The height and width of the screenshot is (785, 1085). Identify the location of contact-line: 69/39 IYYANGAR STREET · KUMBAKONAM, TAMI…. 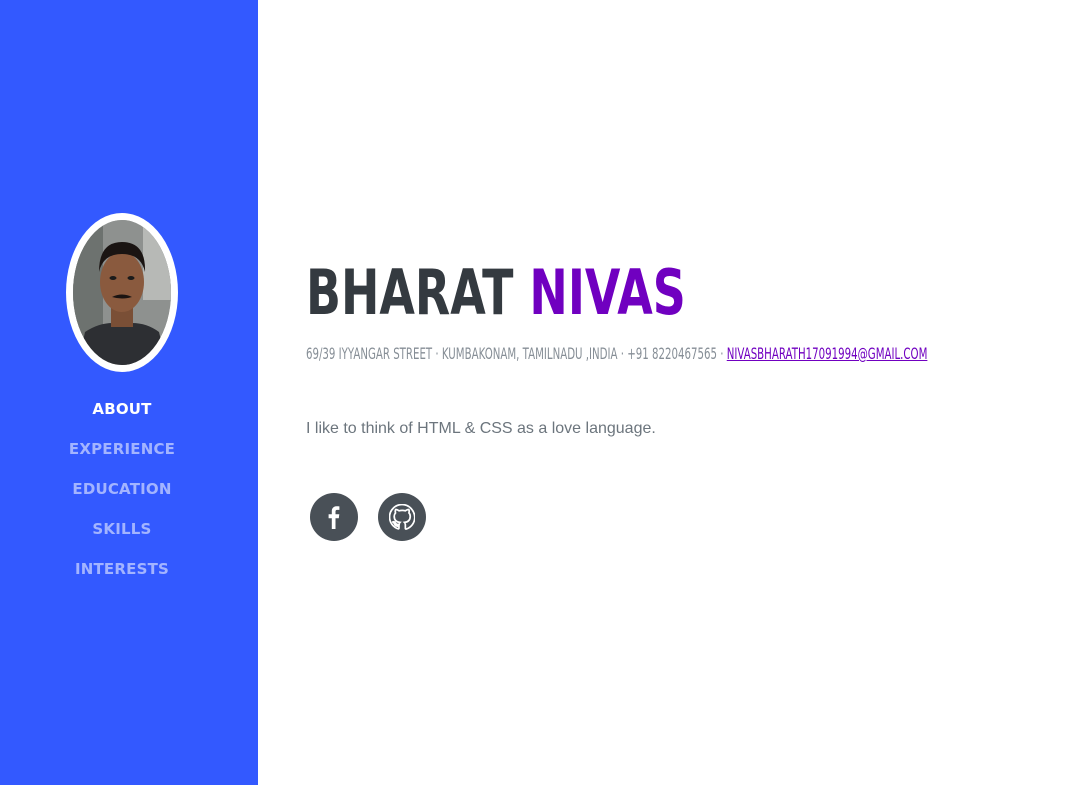
(616, 354).